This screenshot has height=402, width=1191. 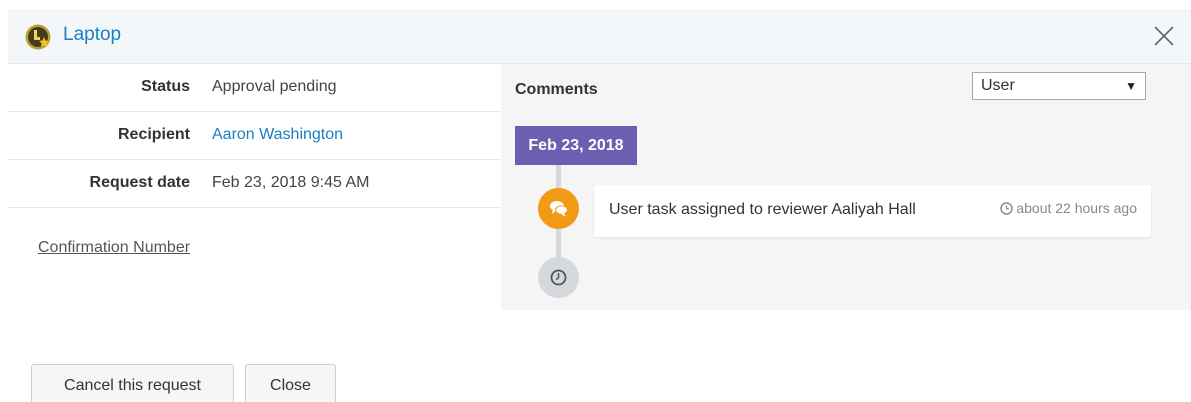 What do you see at coordinates (165, 86) in the screenshot?
I see `status-label: Status` at bounding box center [165, 86].